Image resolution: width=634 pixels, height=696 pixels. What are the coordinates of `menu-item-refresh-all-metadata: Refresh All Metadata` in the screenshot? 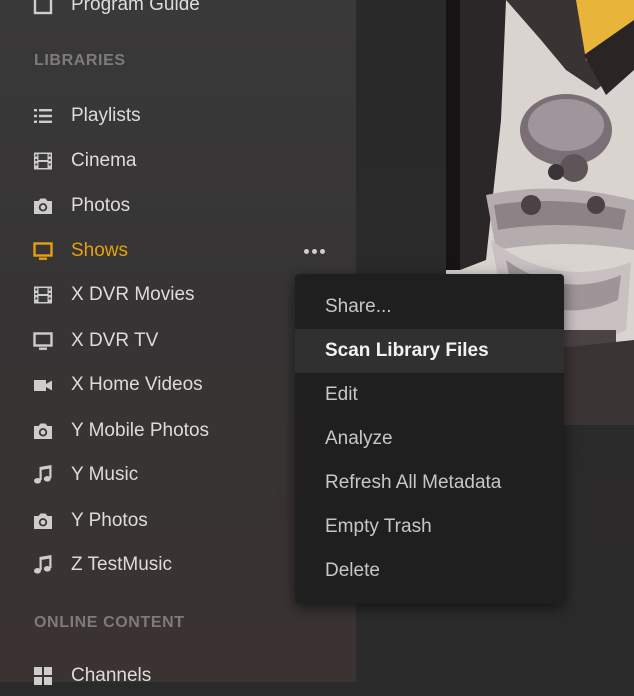 It's located at (429, 483).